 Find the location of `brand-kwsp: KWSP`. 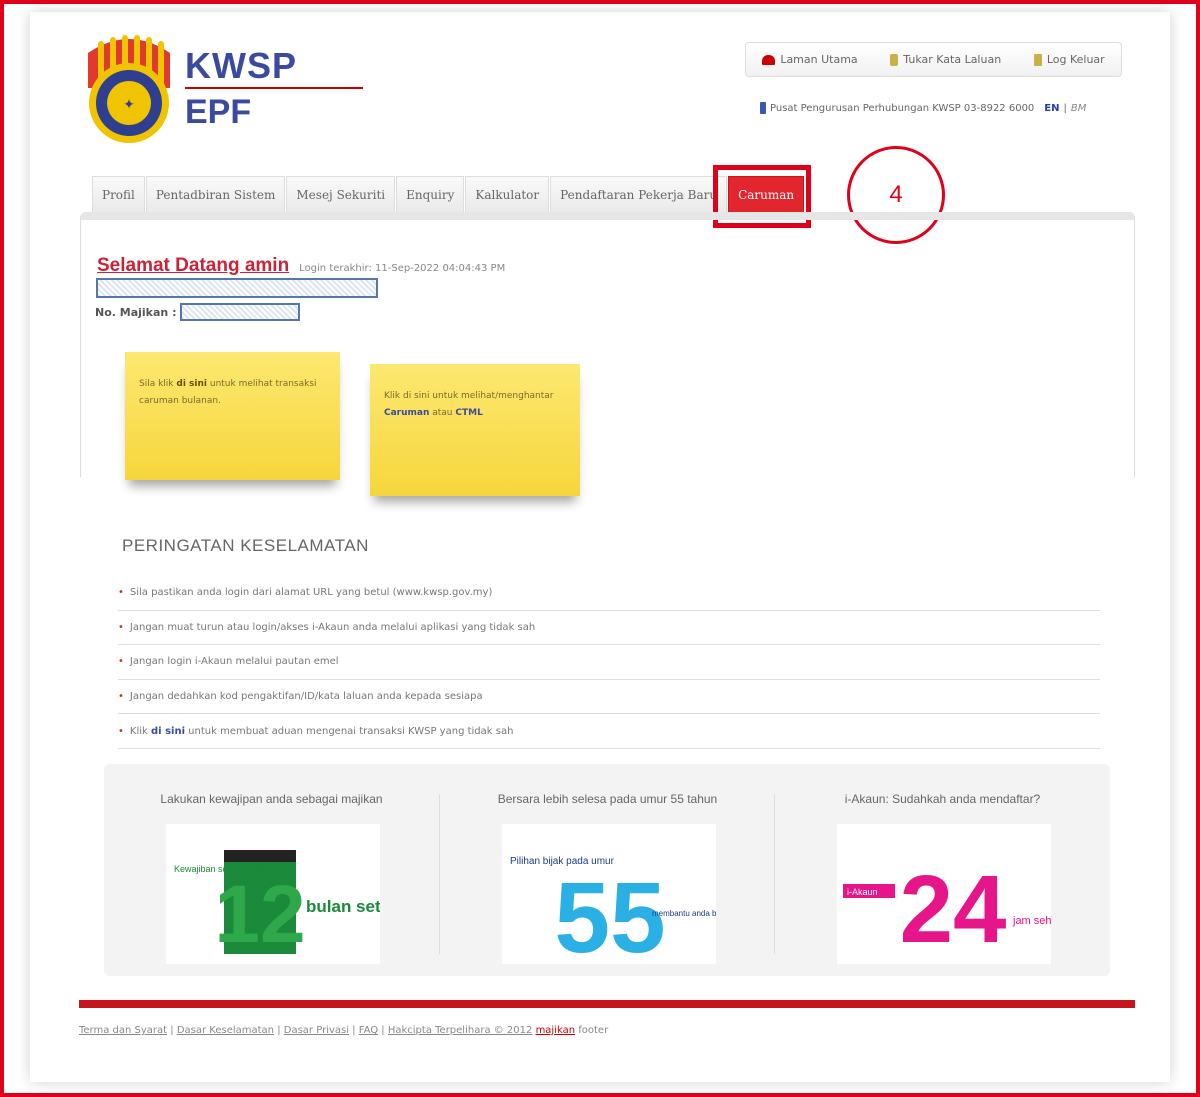

brand-kwsp: KWSP is located at coordinates (241, 65).